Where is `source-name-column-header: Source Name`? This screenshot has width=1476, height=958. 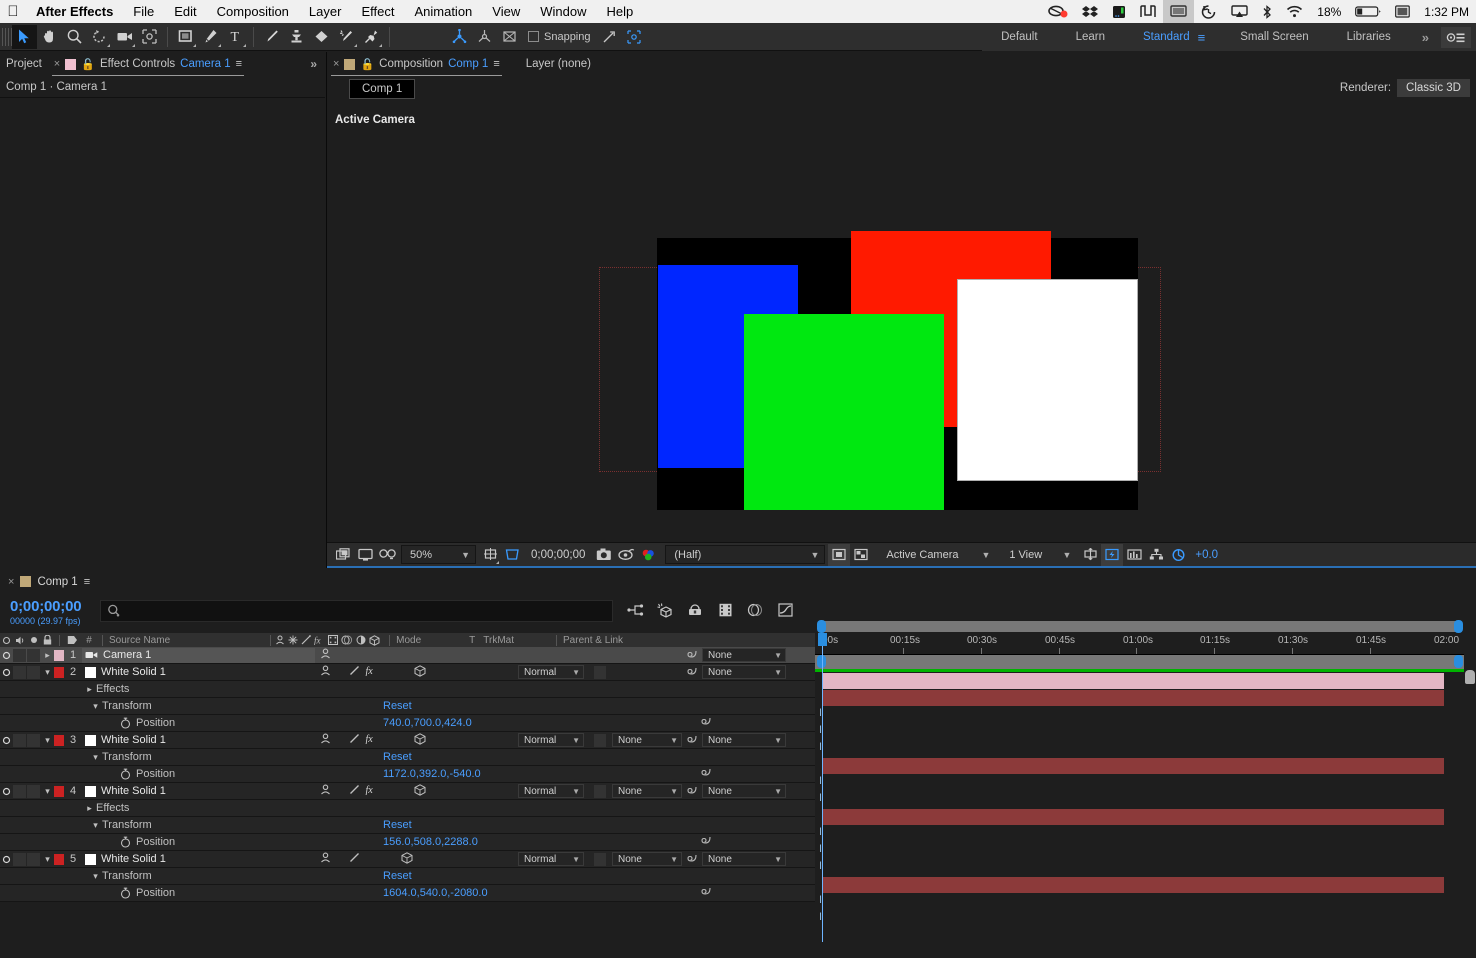
source-name-column-header: Source Name is located at coordinates (138, 640).